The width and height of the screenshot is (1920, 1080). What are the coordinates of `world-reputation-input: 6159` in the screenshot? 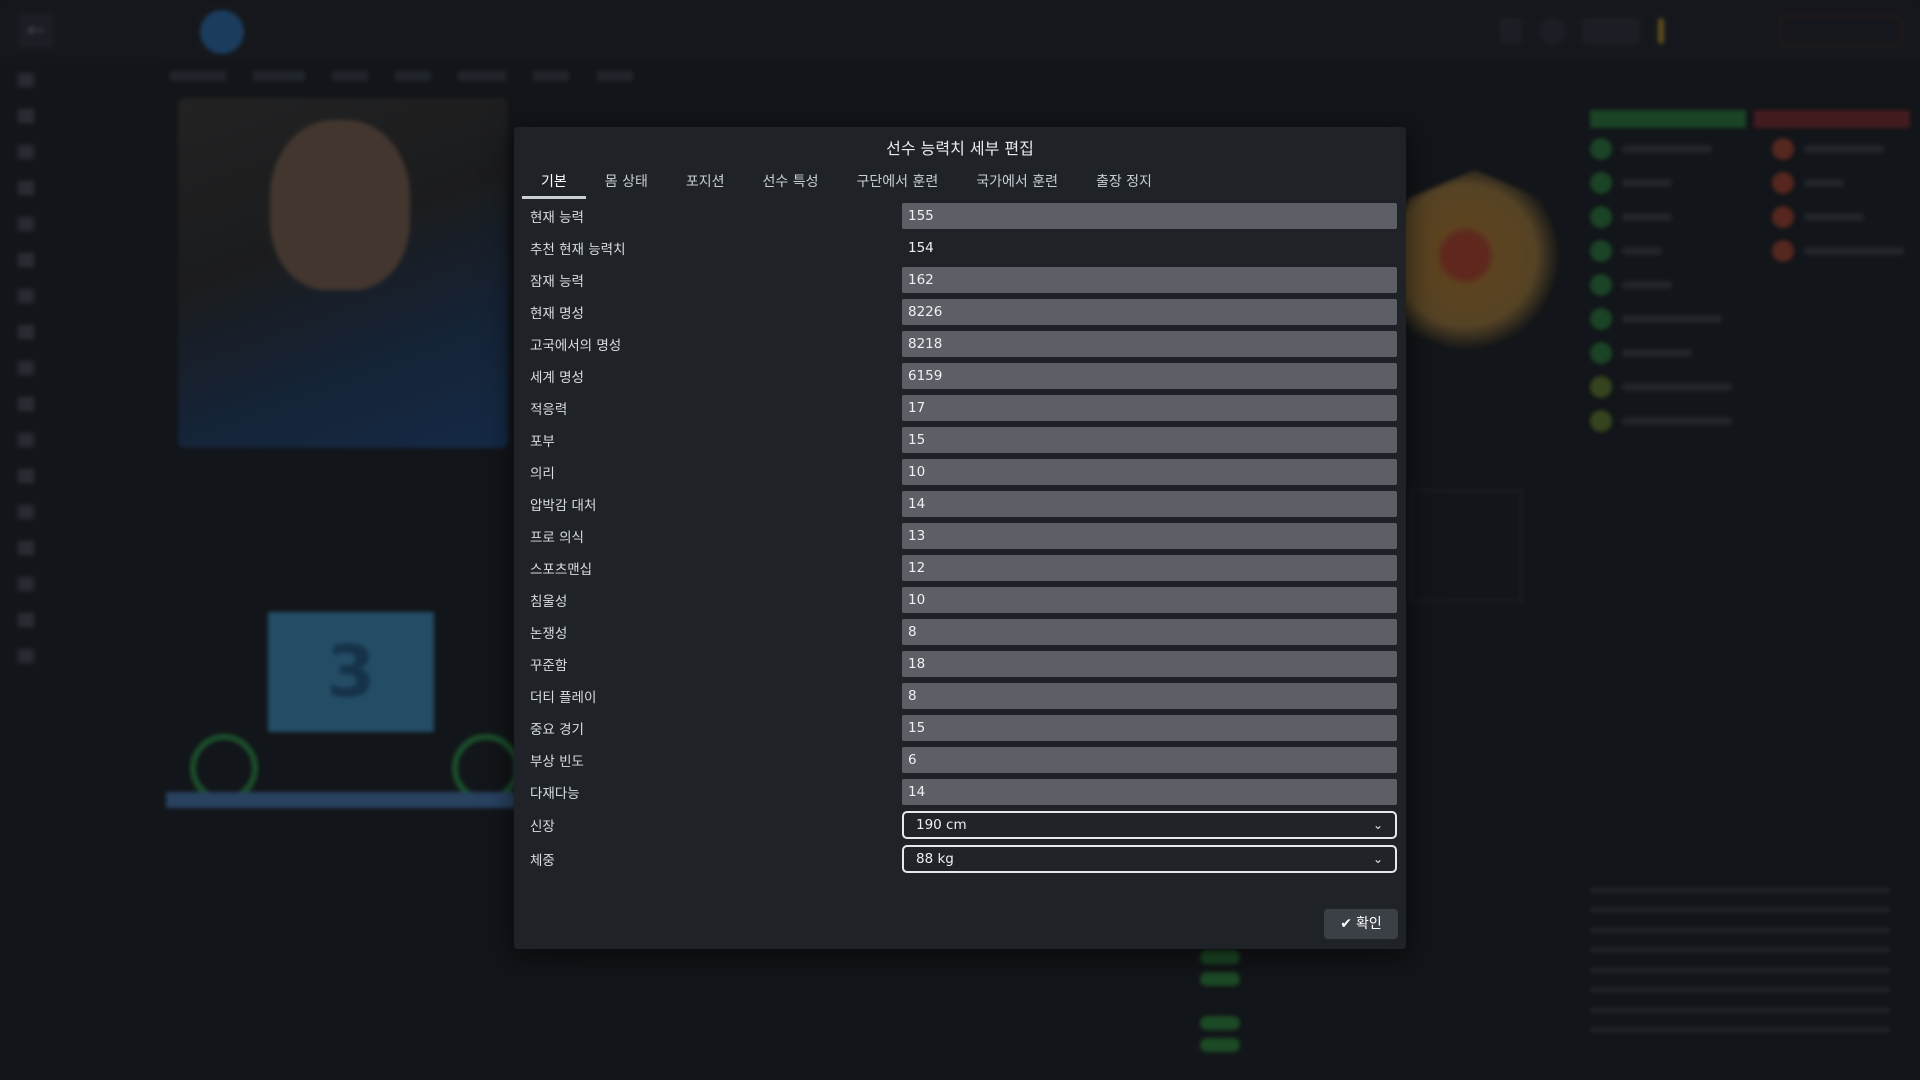 It's located at (1149, 376).